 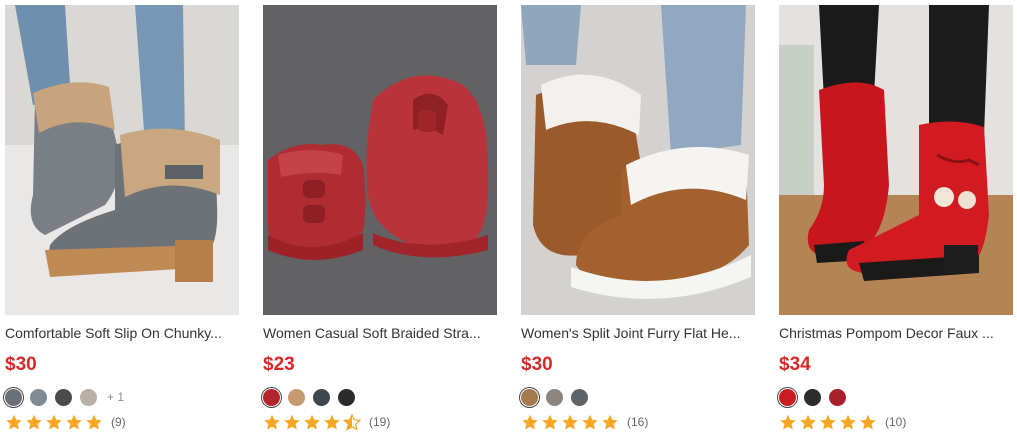 I want to click on more-colors-count: + 1, so click(x=115, y=397).